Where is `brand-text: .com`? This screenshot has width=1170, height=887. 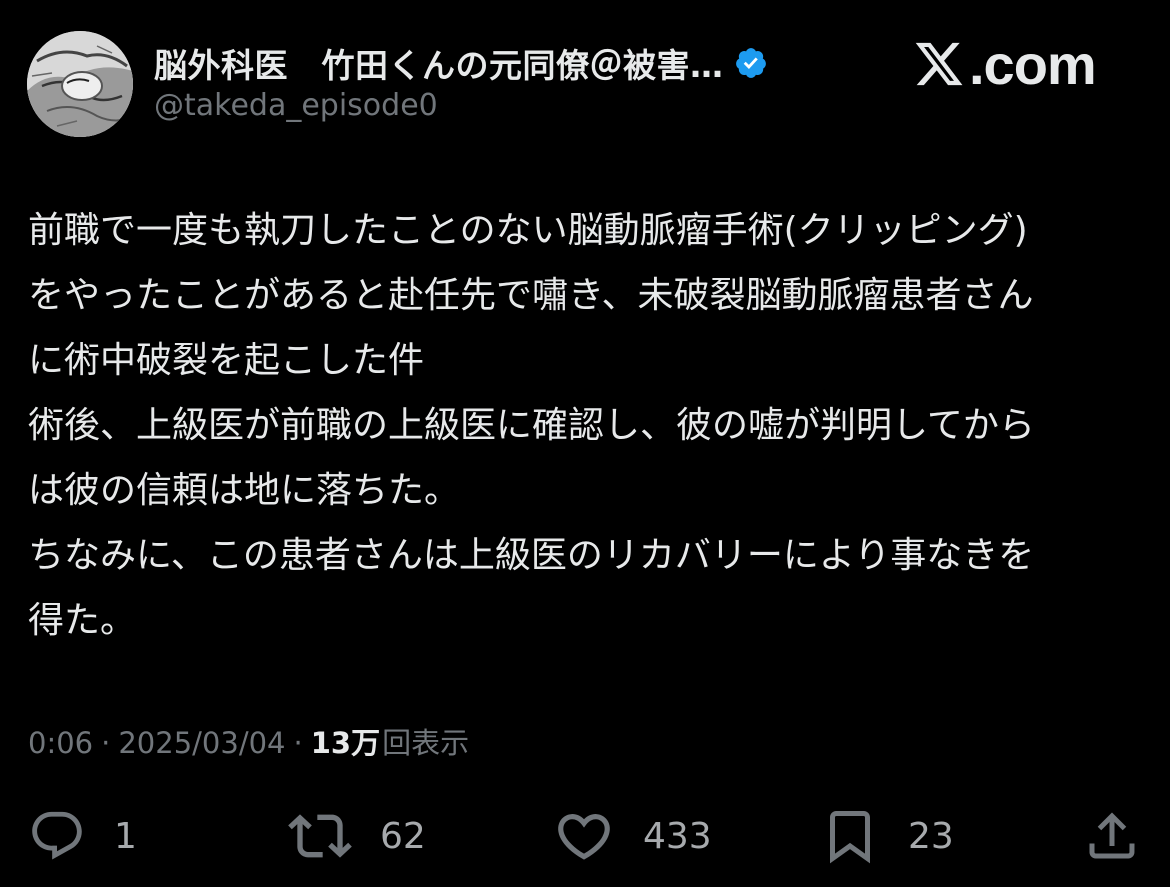 brand-text: .com is located at coordinates (1033, 64).